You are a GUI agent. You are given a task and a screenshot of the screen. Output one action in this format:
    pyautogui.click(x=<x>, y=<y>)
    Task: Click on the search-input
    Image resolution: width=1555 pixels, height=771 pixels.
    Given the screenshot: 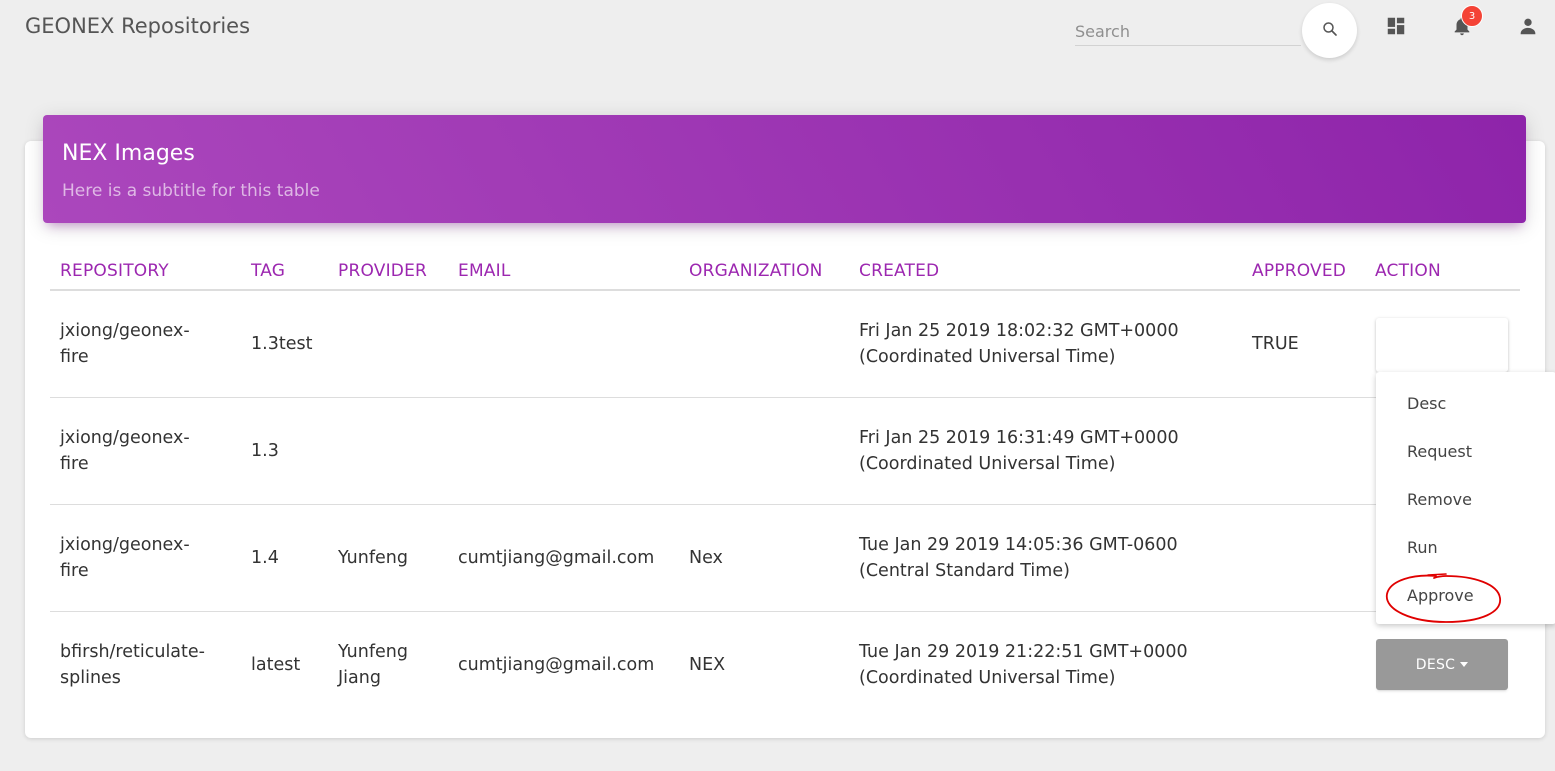 What is the action you would take?
    pyautogui.click(x=1188, y=30)
    